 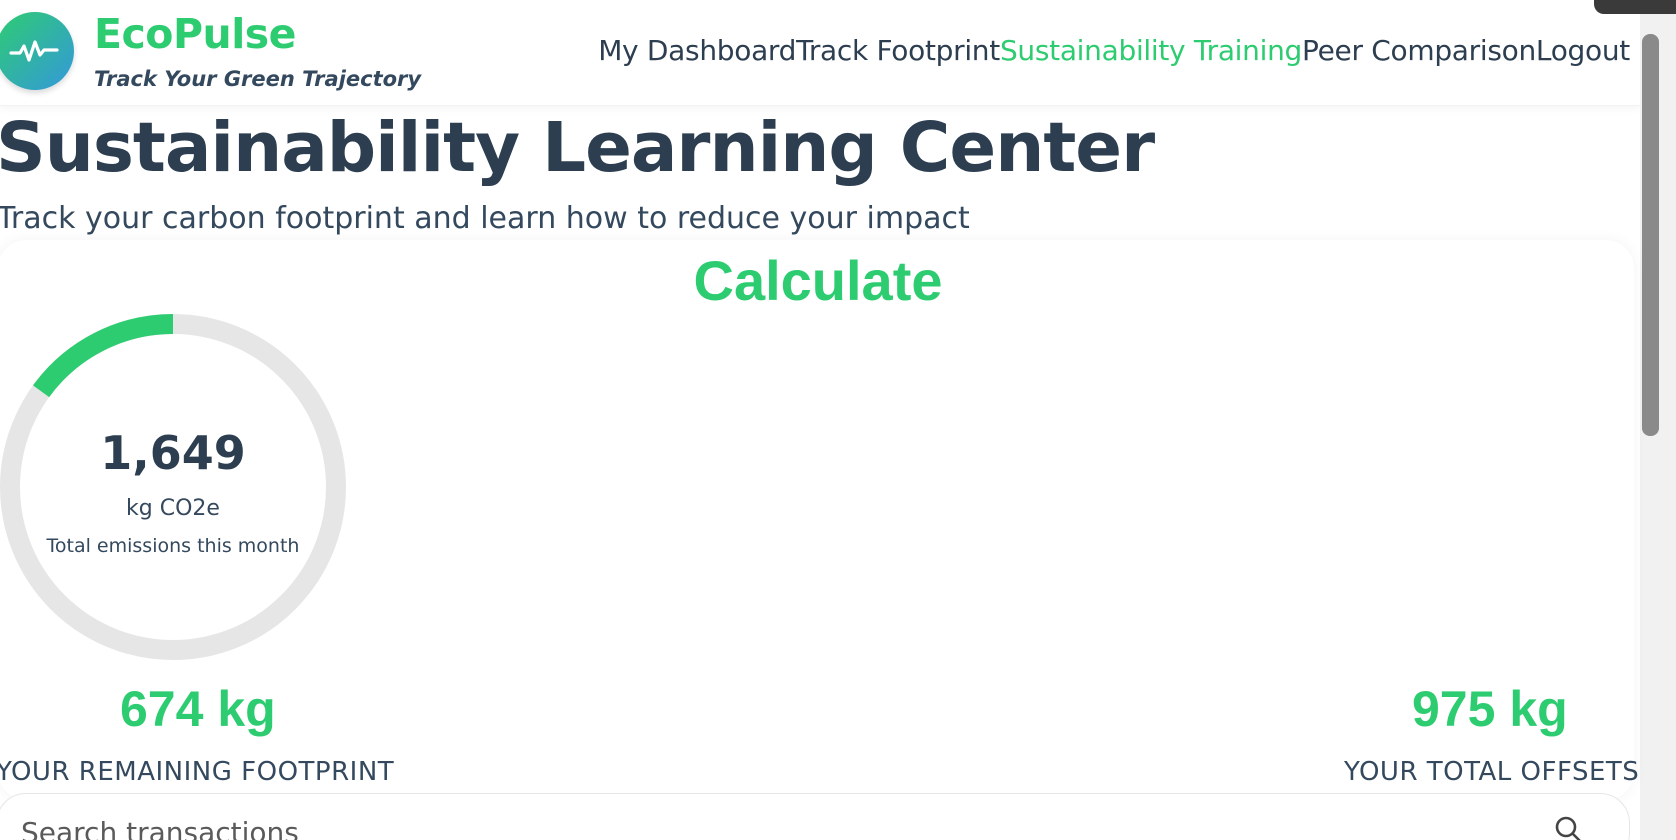 What do you see at coordinates (258, 79) in the screenshot?
I see `brand-tagline: Track Your Green Trajectory` at bounding box center [258, 79].